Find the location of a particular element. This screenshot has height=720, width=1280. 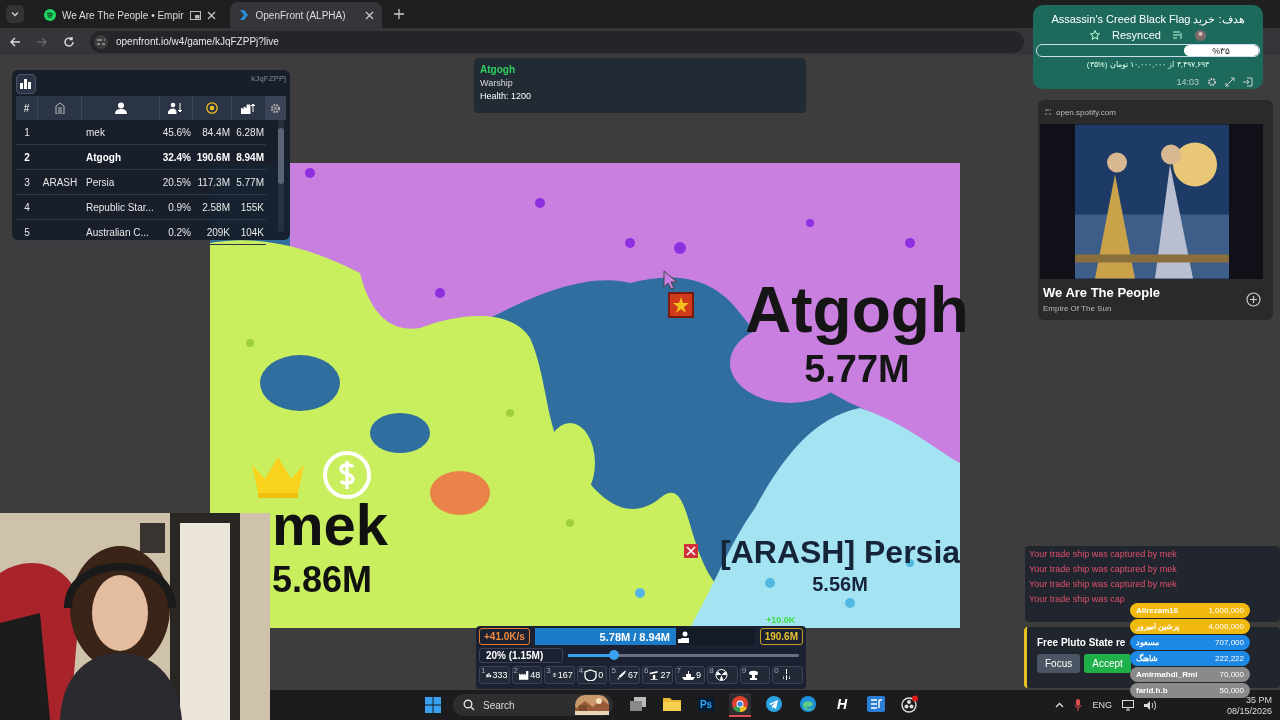

radiation-icon is located at coordinates (721, 675).